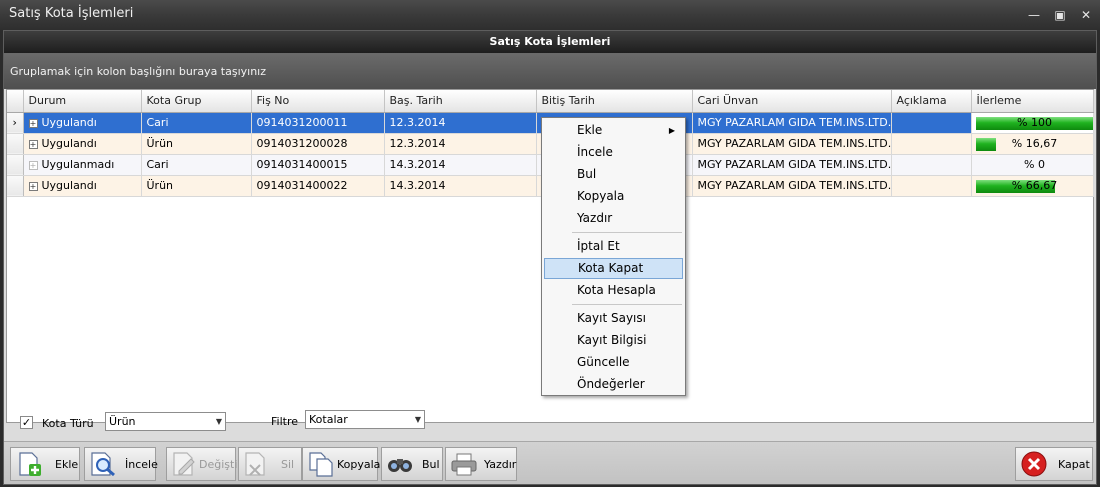  I want to click on close-icon: ✕, so click(1086, 15).